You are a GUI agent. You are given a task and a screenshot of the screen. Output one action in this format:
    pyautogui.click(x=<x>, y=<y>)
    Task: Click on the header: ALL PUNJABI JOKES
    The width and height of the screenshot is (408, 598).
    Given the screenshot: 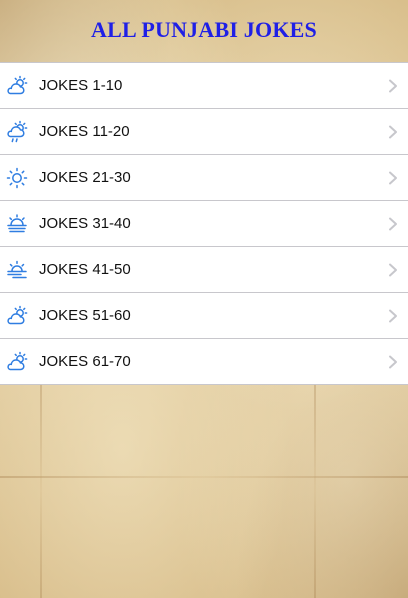 What is the action you would take?
    pyautogui.click(x=204, y=31)
    